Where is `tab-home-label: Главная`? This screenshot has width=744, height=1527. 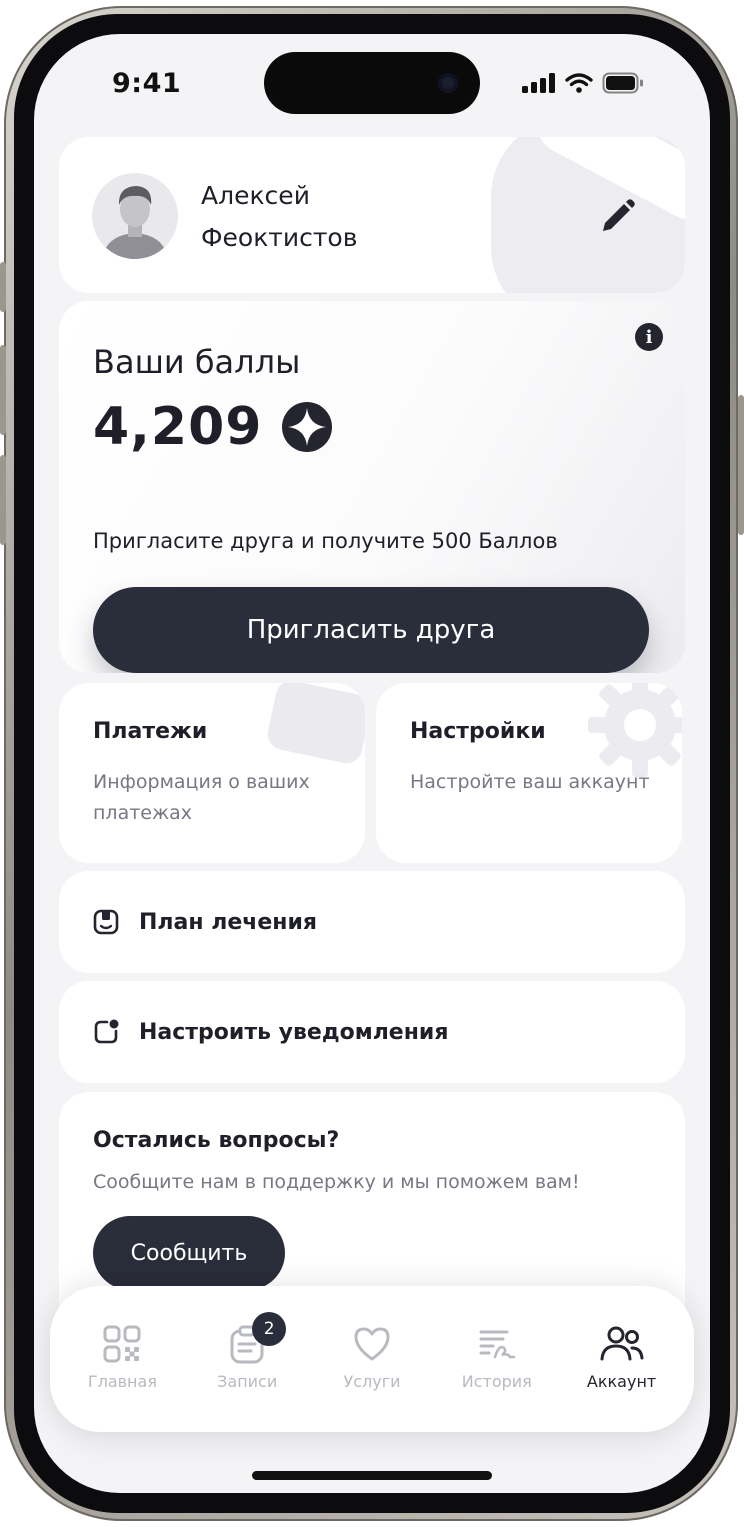 tab-home-label: Главная is located at coordinates (122, 1381).